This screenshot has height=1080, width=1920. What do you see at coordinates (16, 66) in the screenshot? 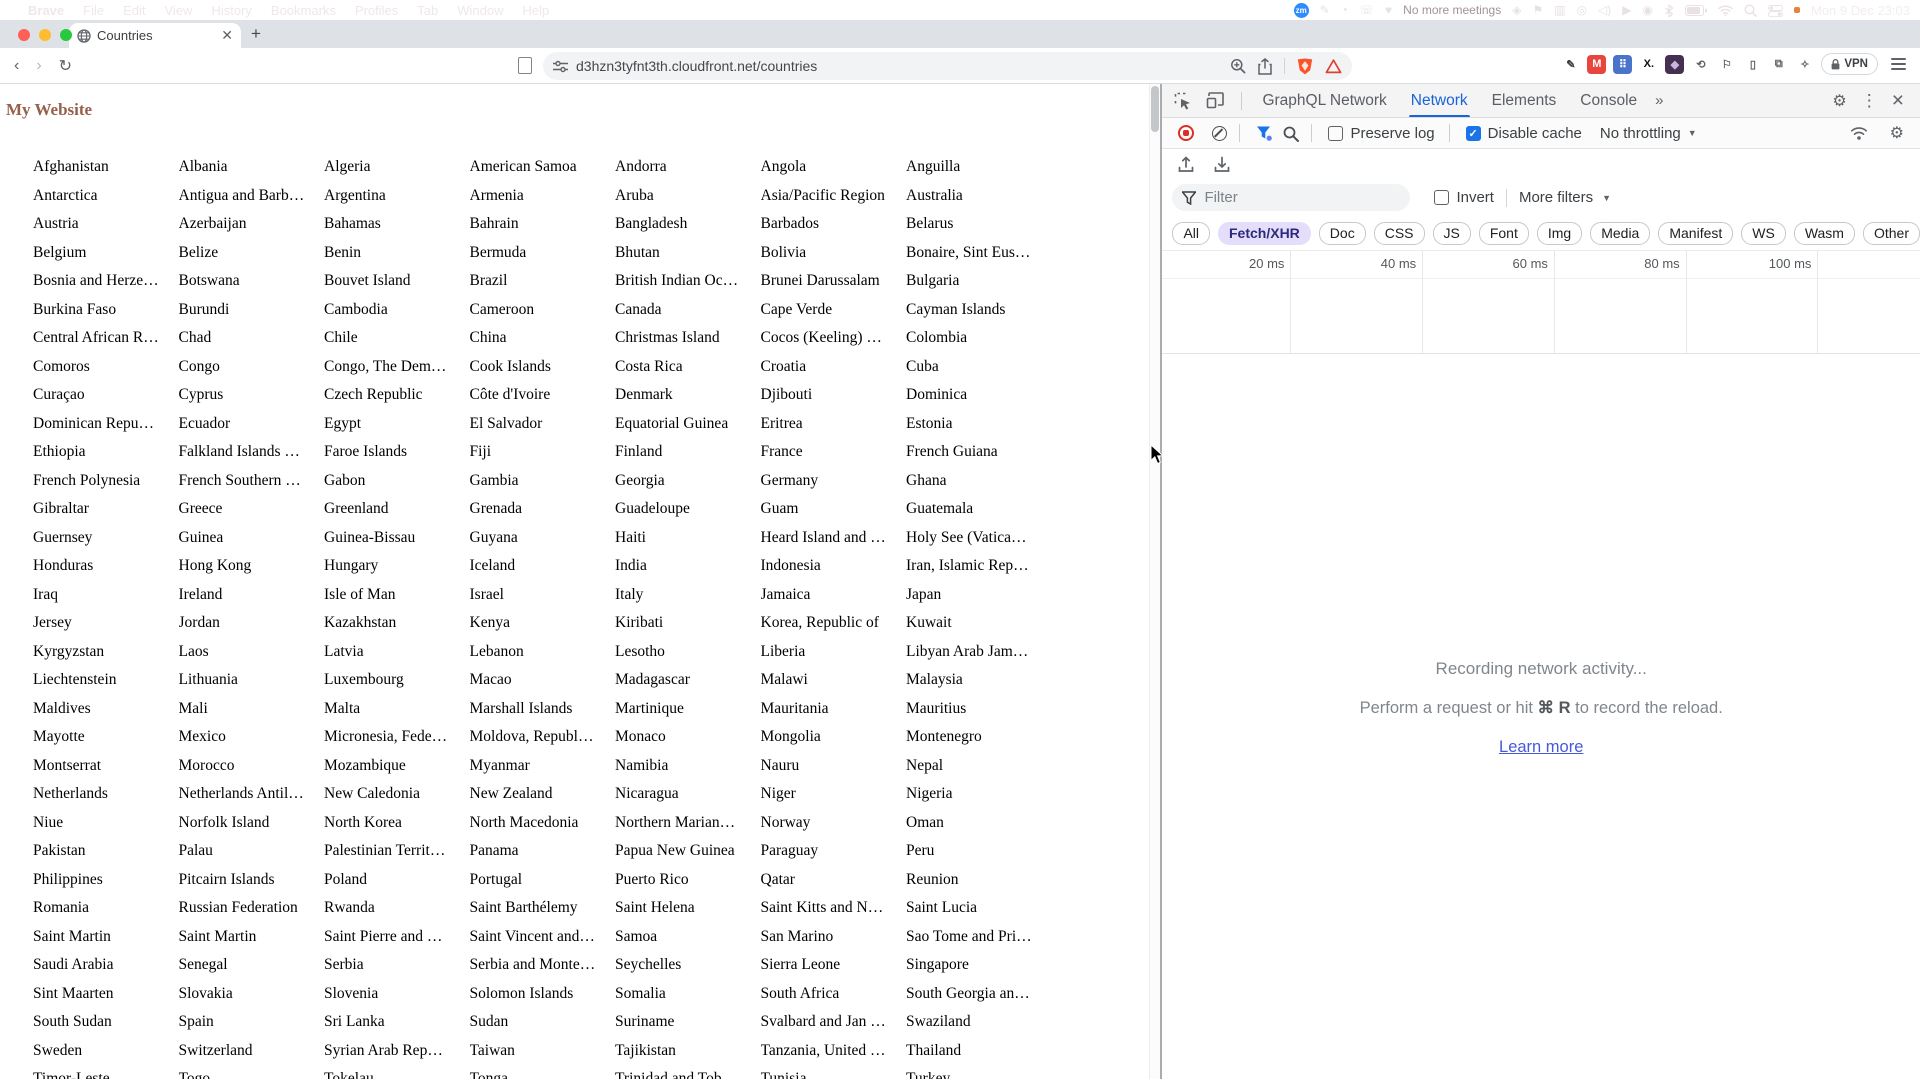
I see `back-button: ‹` at bounding box center [16, 66].